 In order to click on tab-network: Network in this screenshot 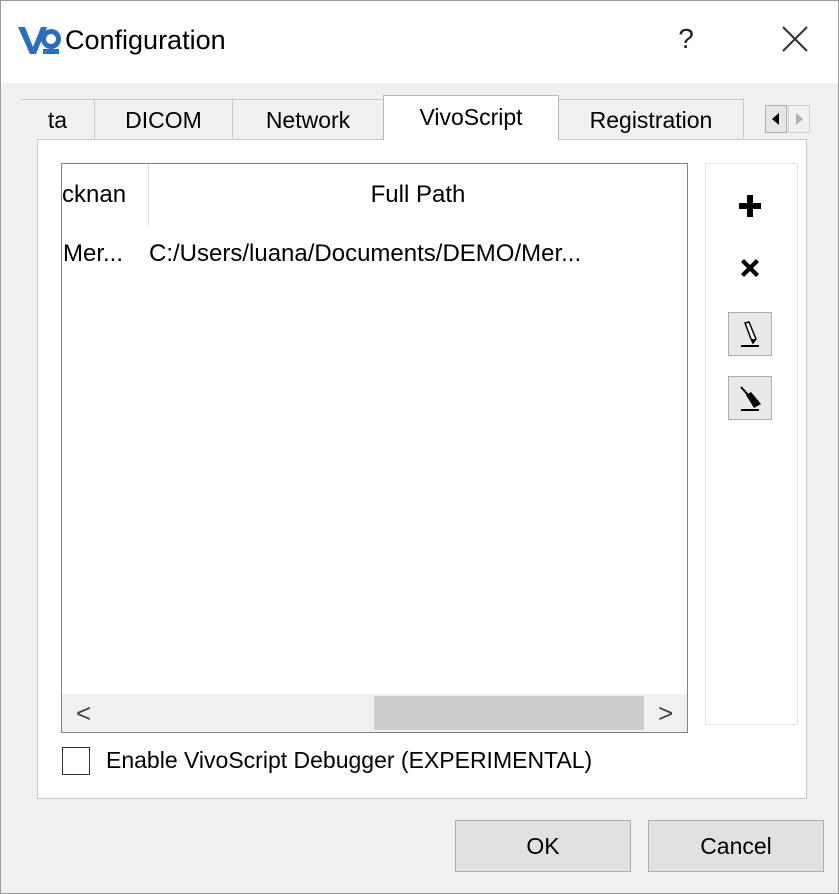, I will do `click(308, 118)`.